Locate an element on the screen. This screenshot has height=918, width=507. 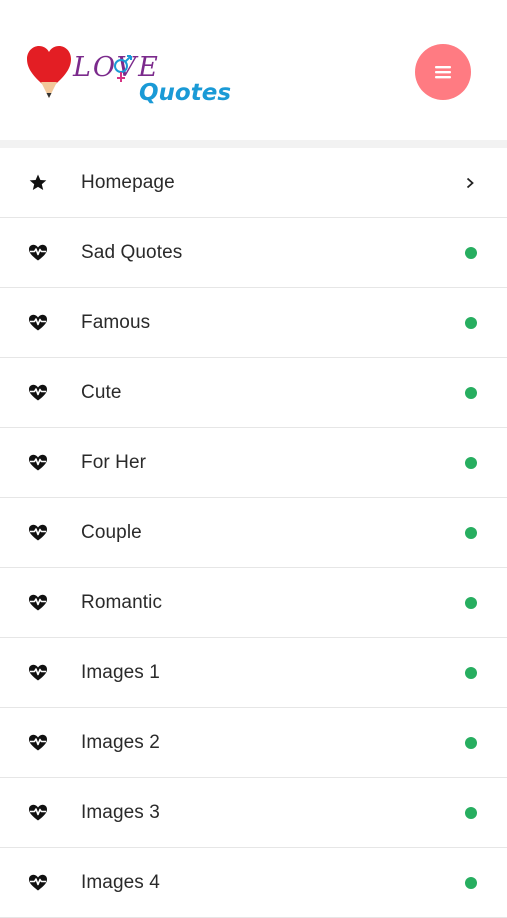
logo-graphic: LOVE Quotes is located at coordinates (129, 76).